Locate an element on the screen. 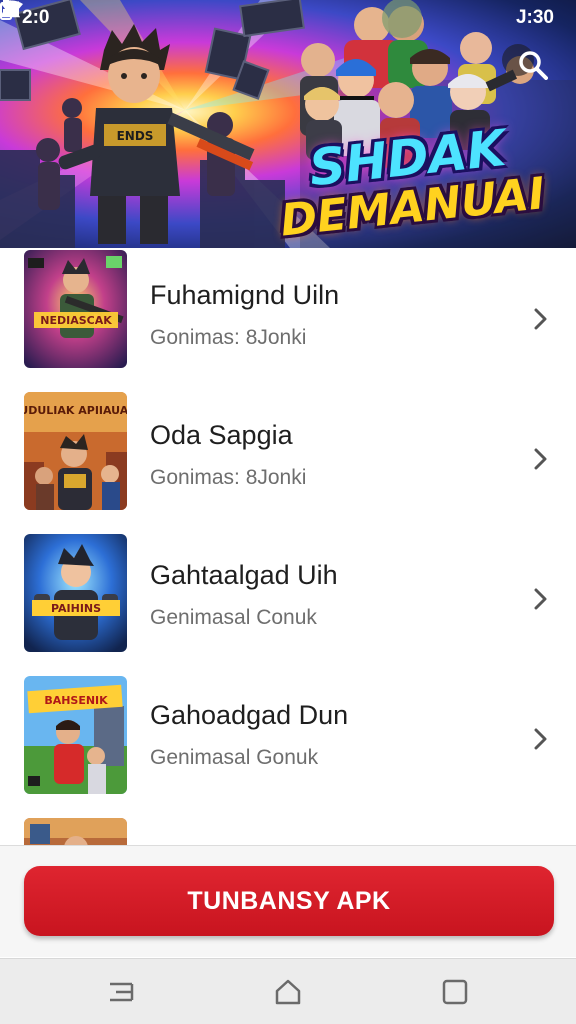  thumbnail-caption: NEDIASCAK is located at coordinates (76, 320).